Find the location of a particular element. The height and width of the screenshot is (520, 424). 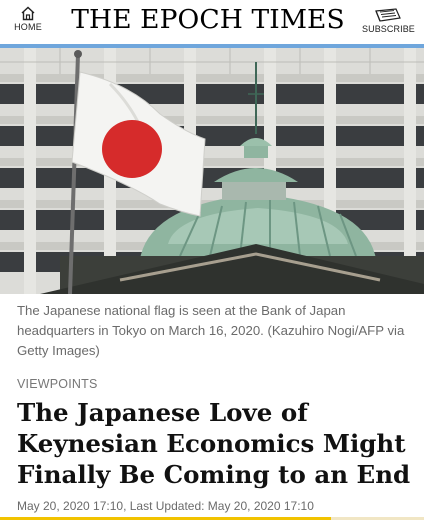

newspaper-icon is located at coordinates (388, 15).